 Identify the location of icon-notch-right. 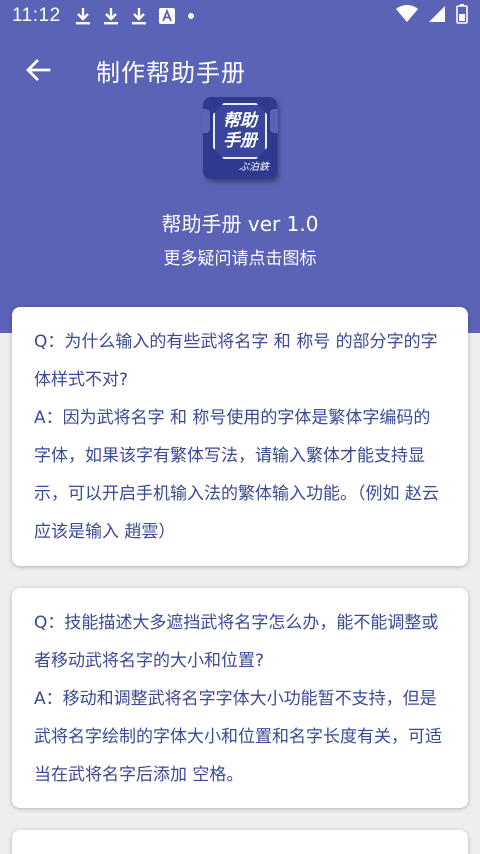
(274, 121).